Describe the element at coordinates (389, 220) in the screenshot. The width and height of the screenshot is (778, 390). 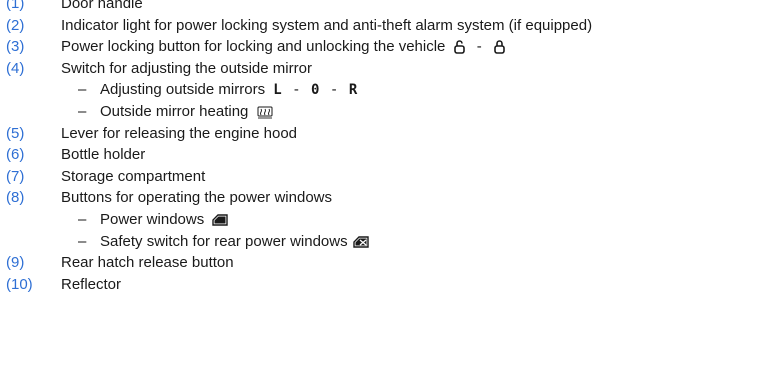
I see `sub-list-item: – Power windows` at that location.